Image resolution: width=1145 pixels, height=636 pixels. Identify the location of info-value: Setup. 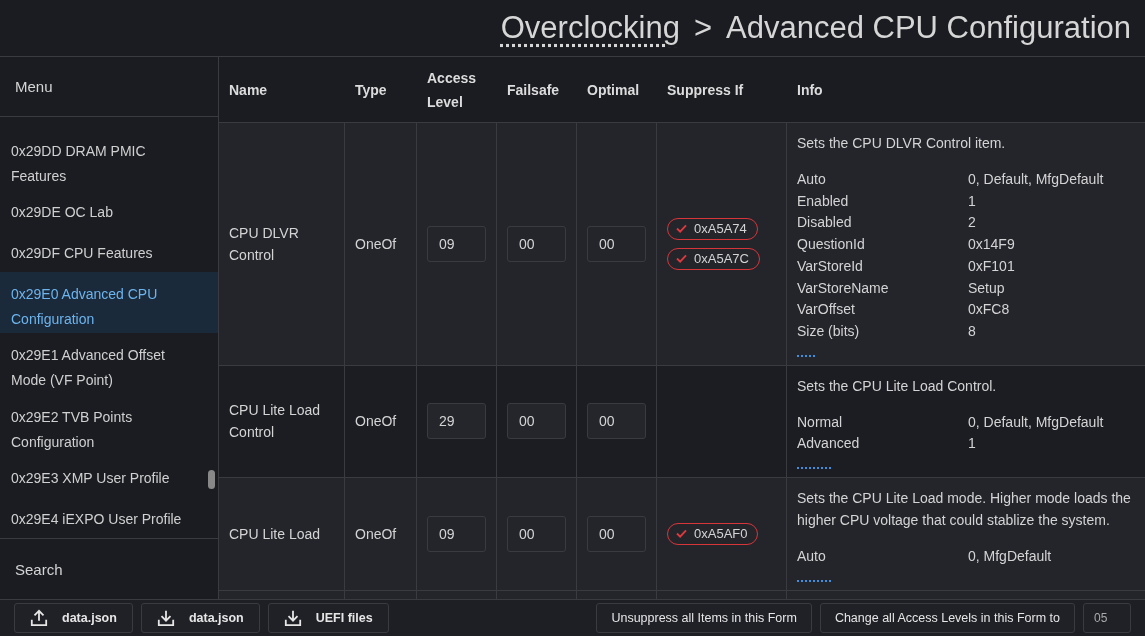
(987, 288).